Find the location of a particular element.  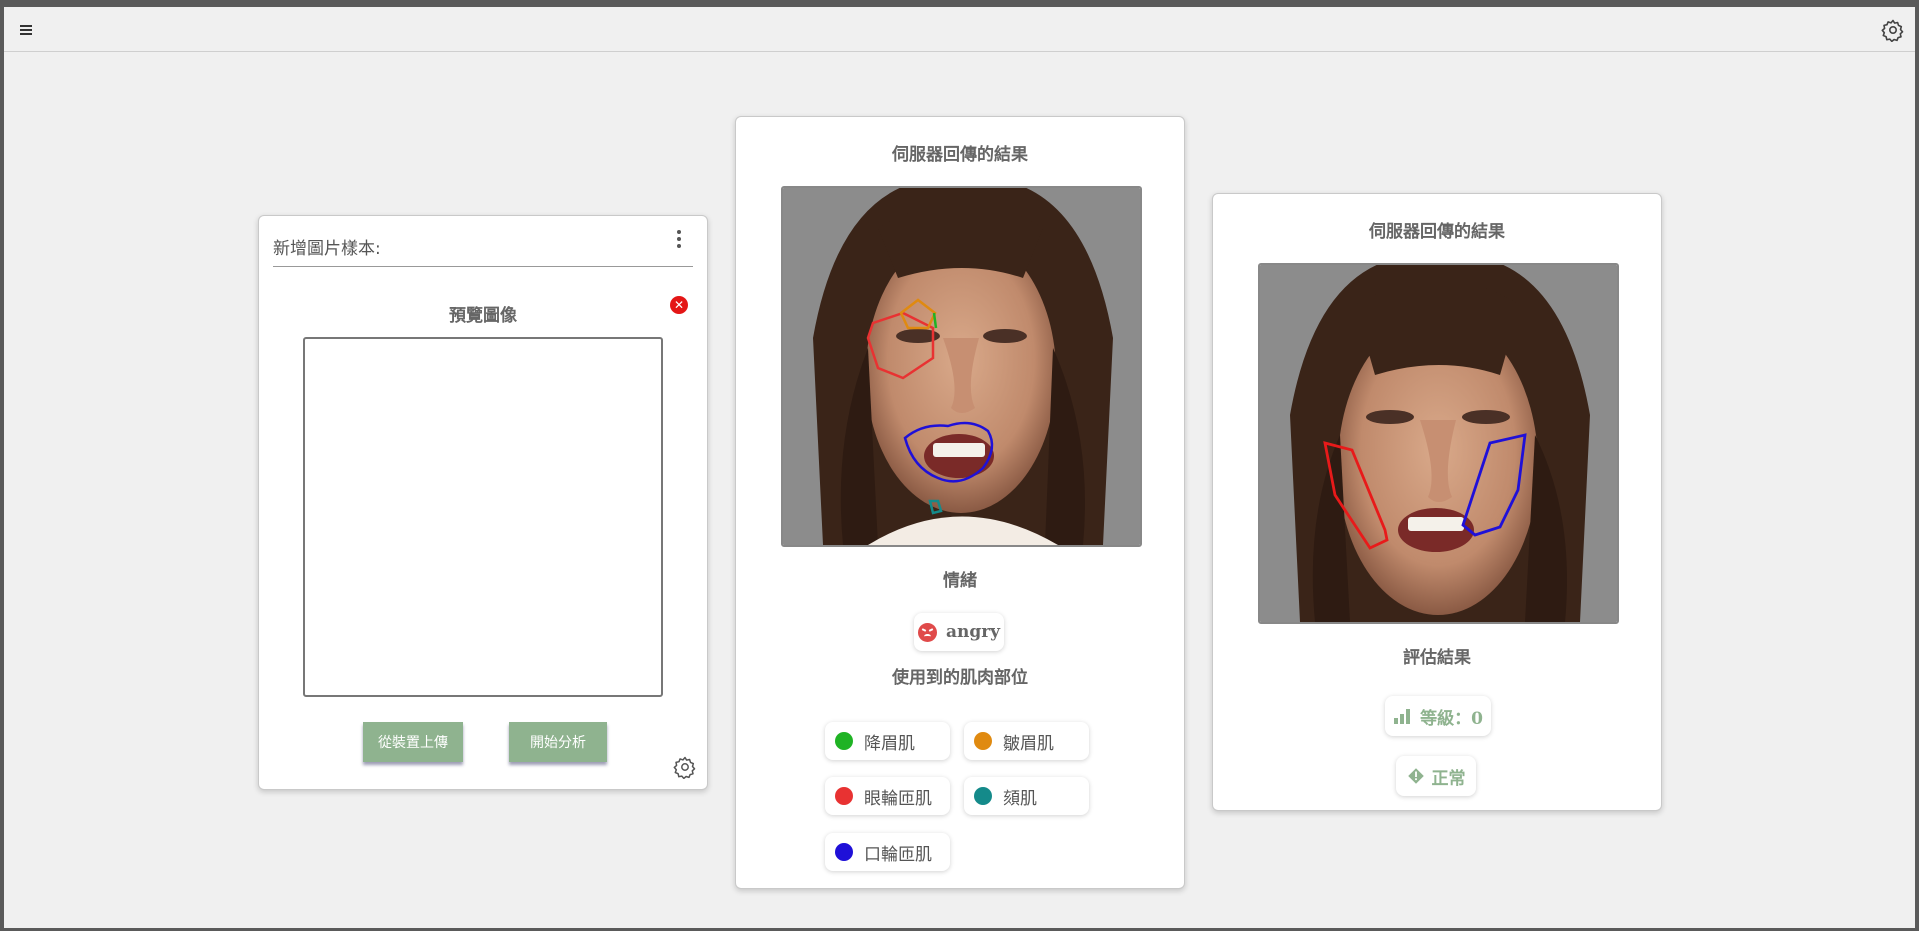

image-preview-area is located at coordinates (483, 517).